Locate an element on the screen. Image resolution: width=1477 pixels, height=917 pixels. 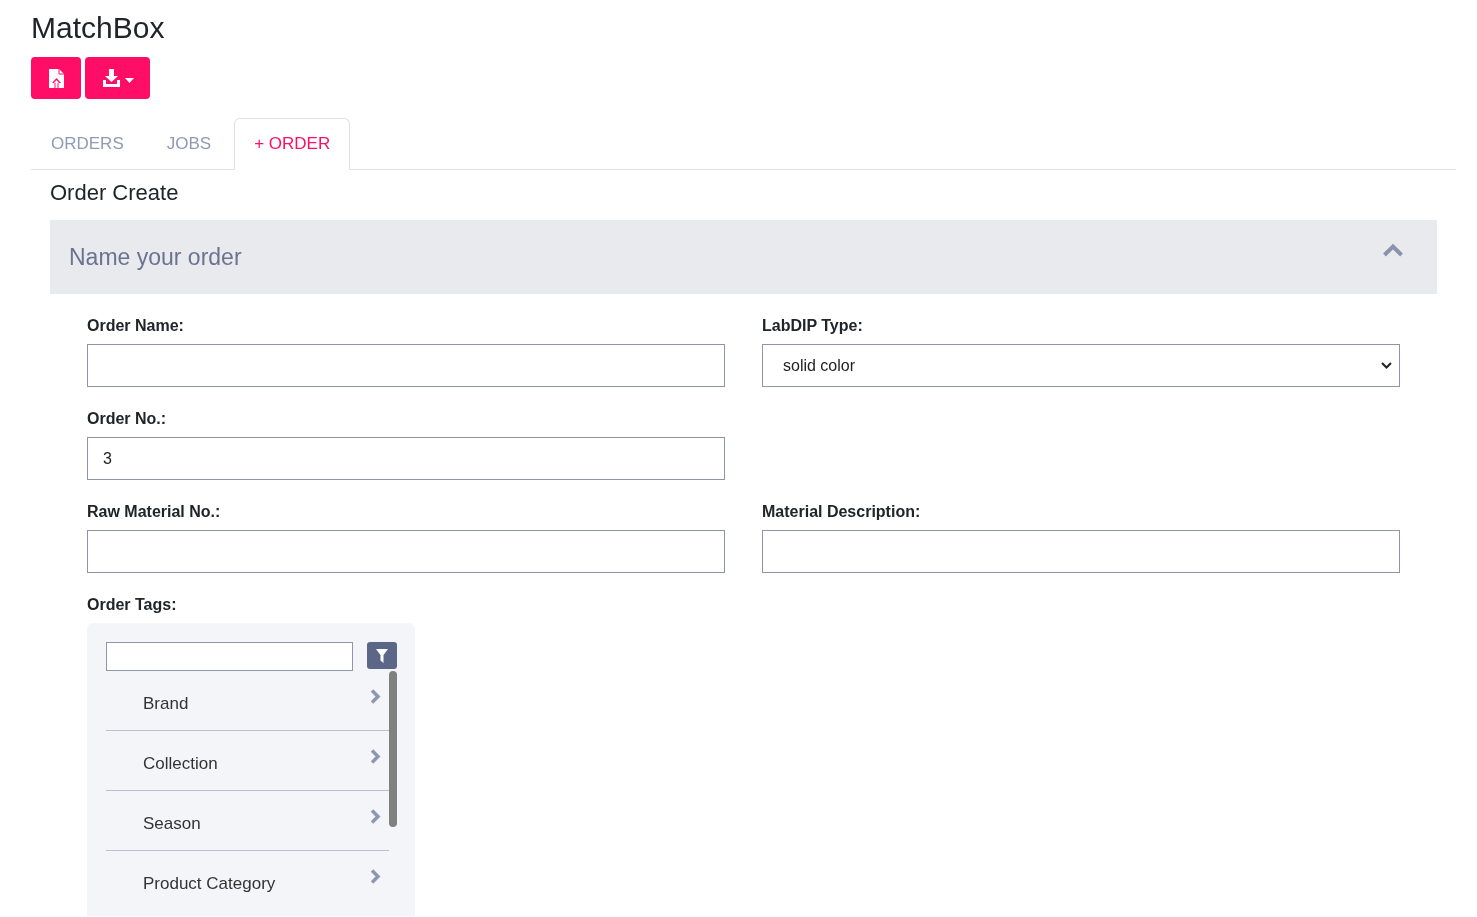
select-field: solid color is located at coordinates (1081, 365).